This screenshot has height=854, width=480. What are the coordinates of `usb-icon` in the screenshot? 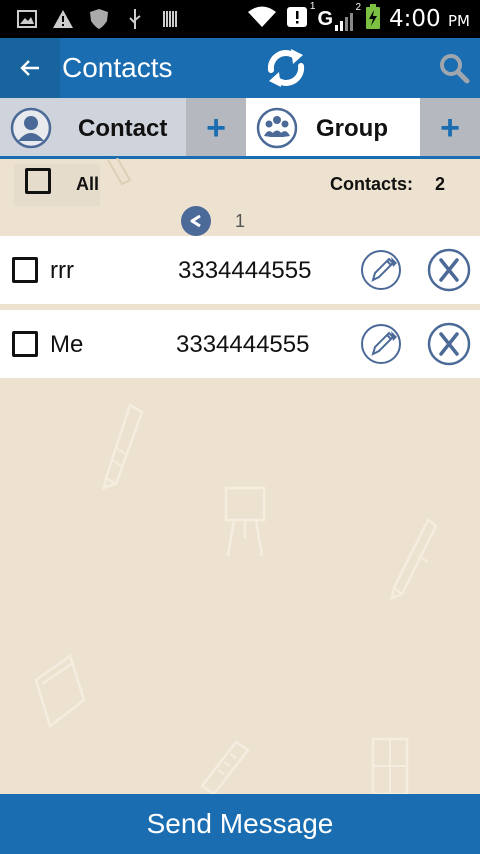 It's located at (135, 19).